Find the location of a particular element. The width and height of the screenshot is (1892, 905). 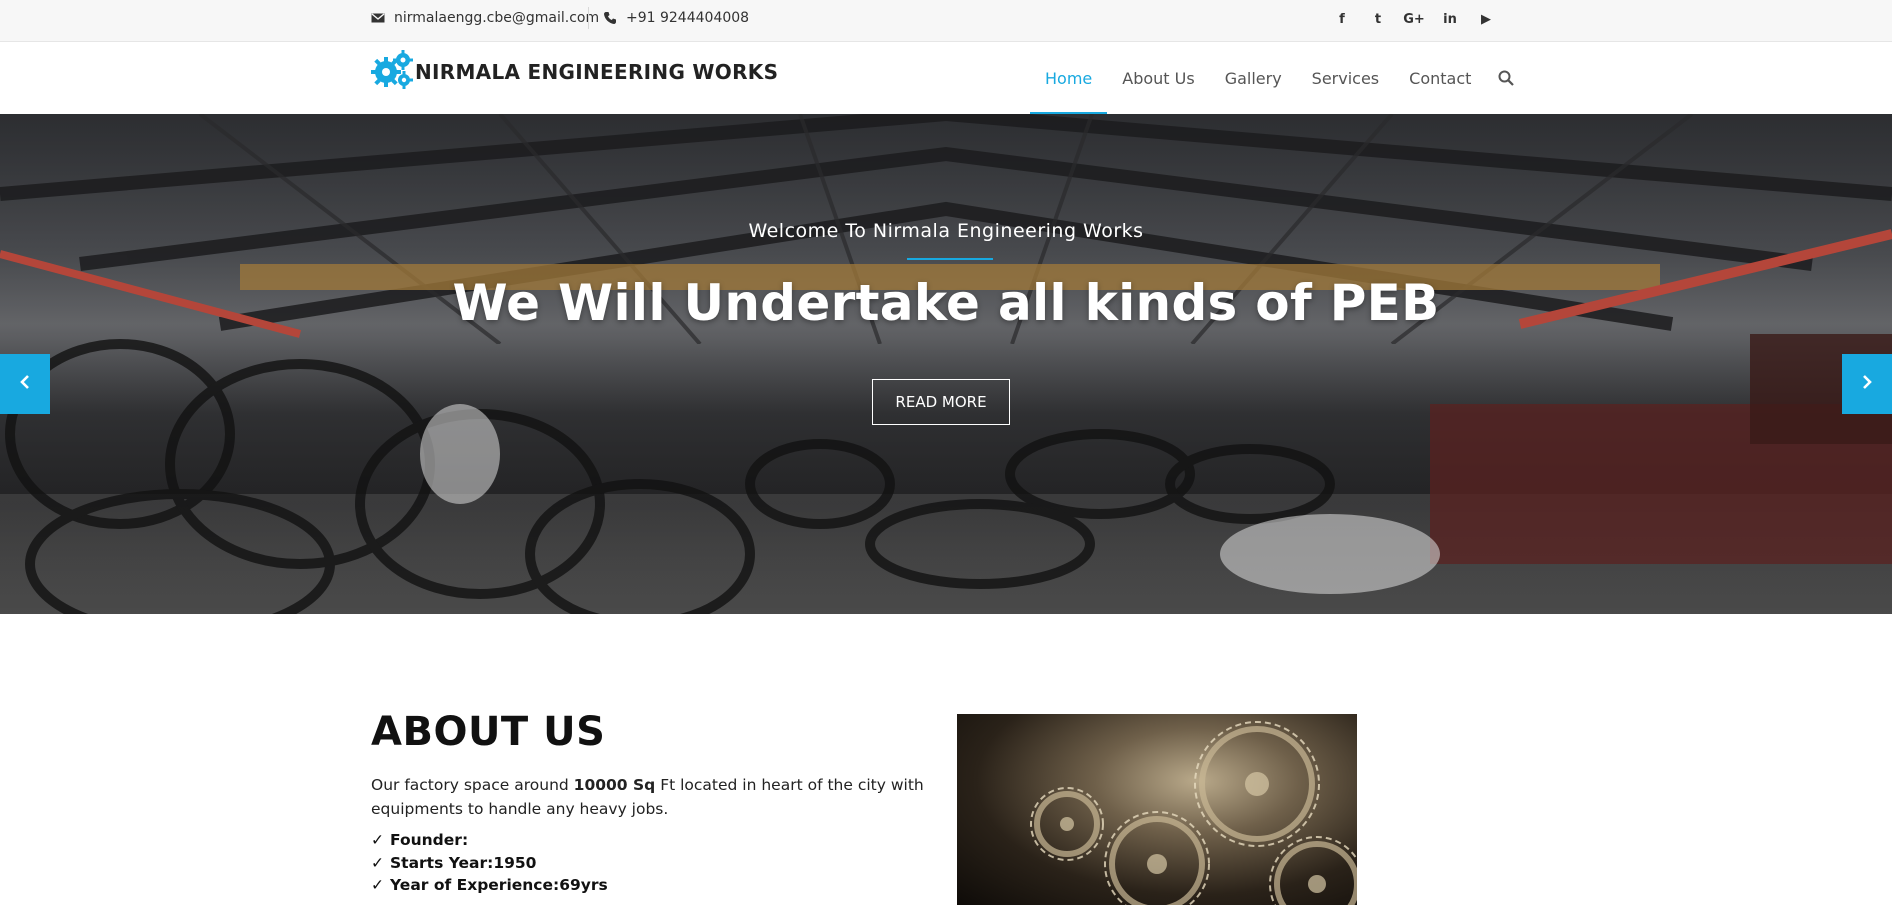

nav-services: Services is located at coordinates (1345, 78).